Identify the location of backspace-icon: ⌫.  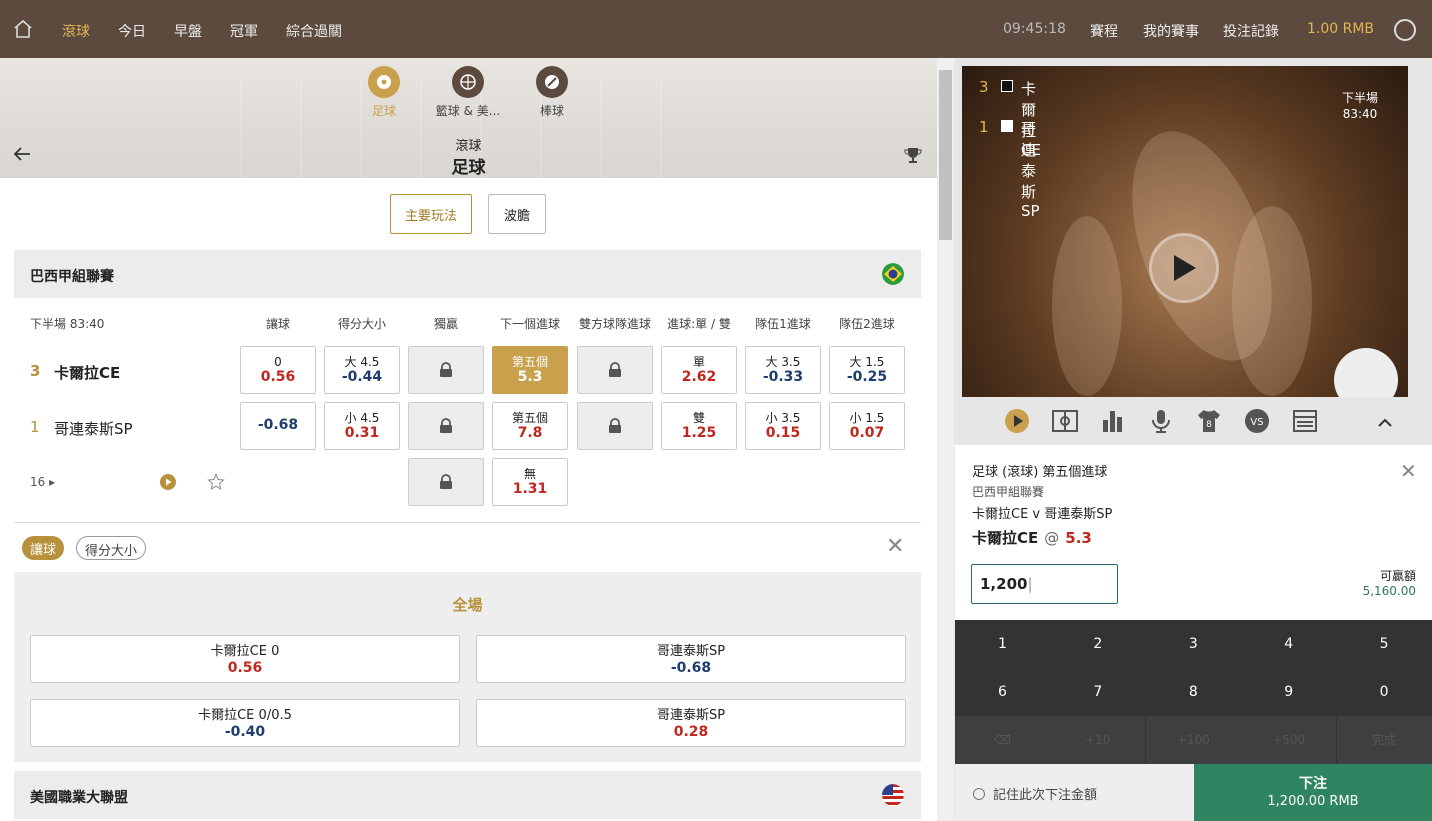
(1002, 740).